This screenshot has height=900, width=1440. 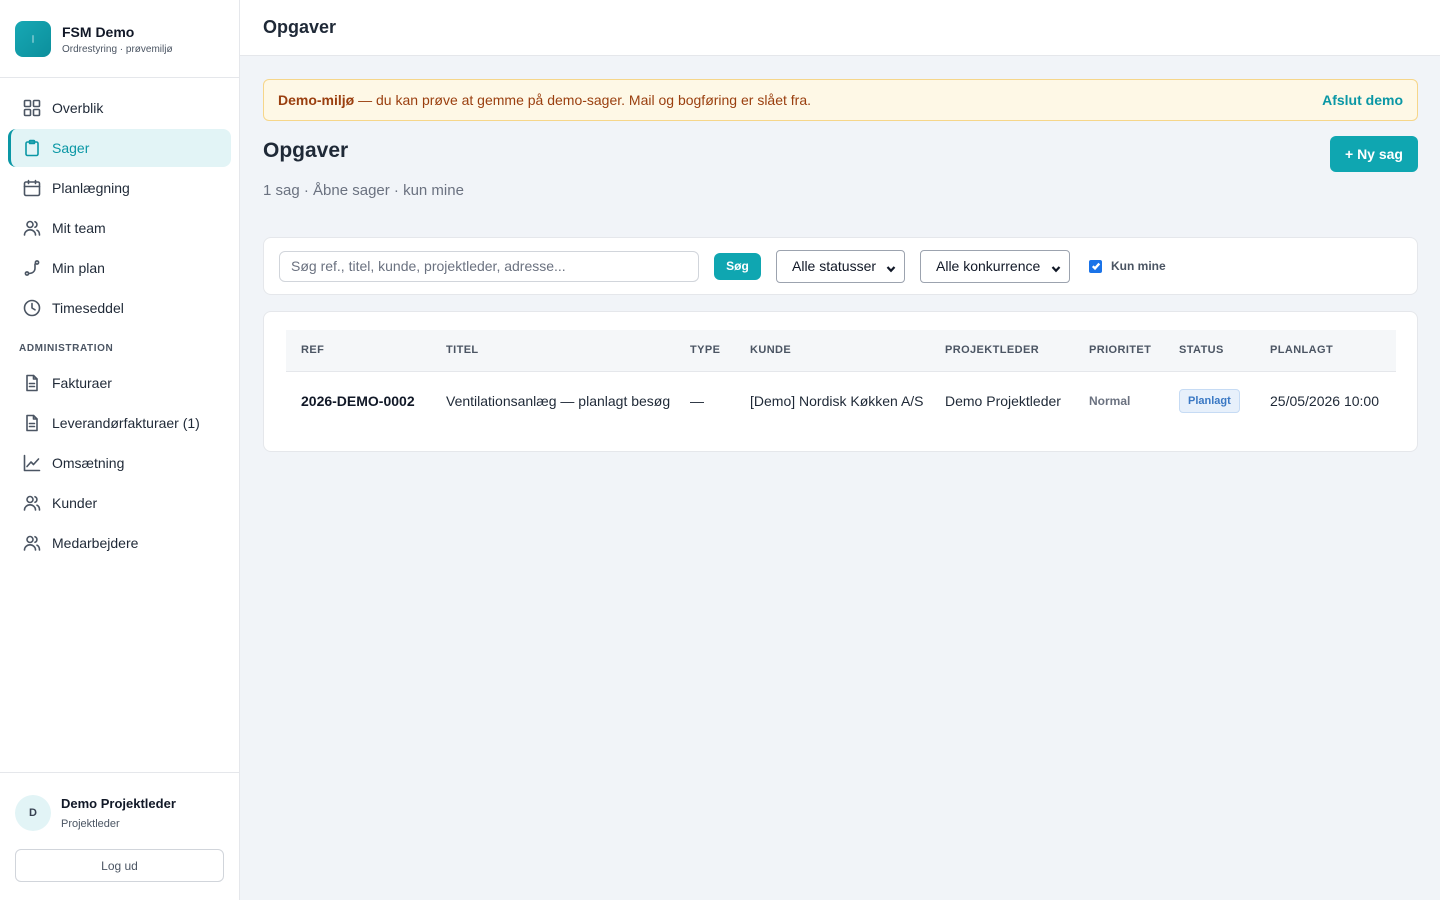 What do you see at coordinates (119, 836) in the screenshot?
I see `sidebar-footer: D Demo Projektleder Projektleder Log ud` at bounding box center [119, 836].